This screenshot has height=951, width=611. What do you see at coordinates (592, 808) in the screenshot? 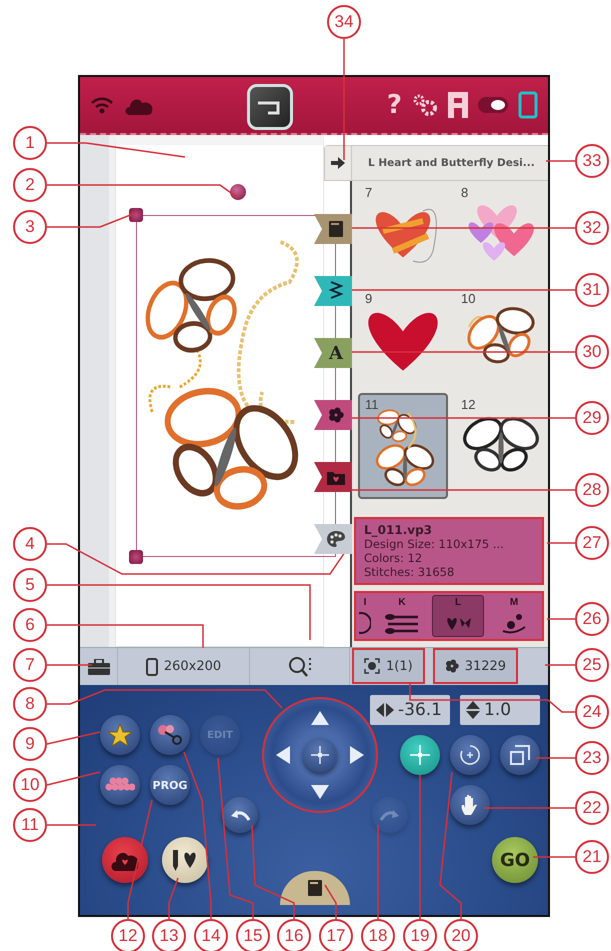
I see `callout-number: 22` at bounding box center [592, 808].